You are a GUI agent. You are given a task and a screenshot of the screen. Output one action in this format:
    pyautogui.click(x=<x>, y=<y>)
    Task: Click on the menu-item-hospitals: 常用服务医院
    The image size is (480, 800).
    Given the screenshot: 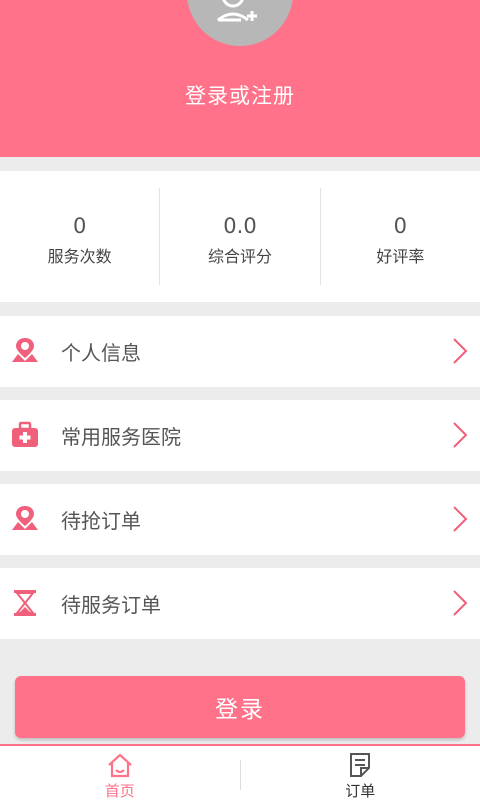 What is the action you would take?
    pyautogui.click(x=240, y=435)
    